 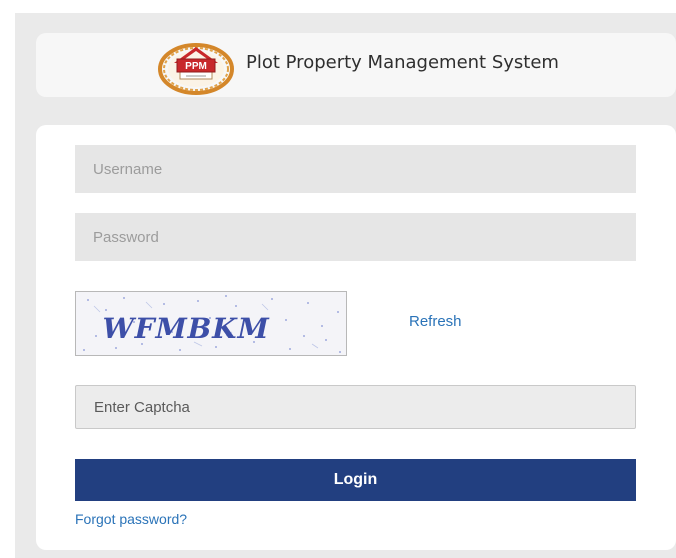 What do you see at coordinates (185, 328) in the screenshot?
I see `captcha-text: WFMBKM` at bounding box center [185, 328].